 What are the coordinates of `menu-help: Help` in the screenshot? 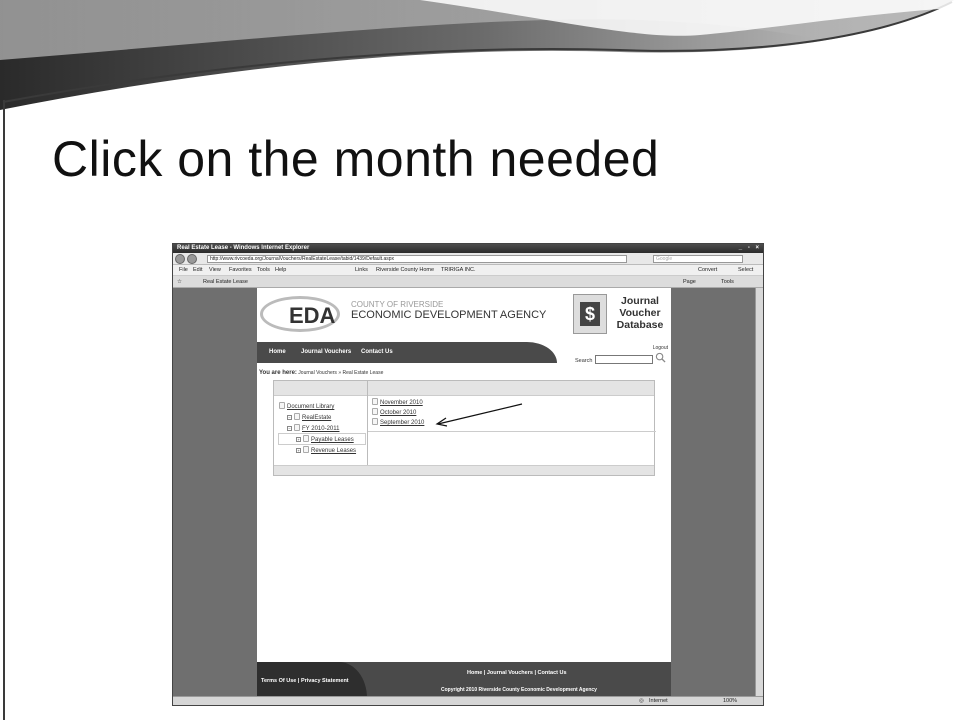 It's located at (280, 270).